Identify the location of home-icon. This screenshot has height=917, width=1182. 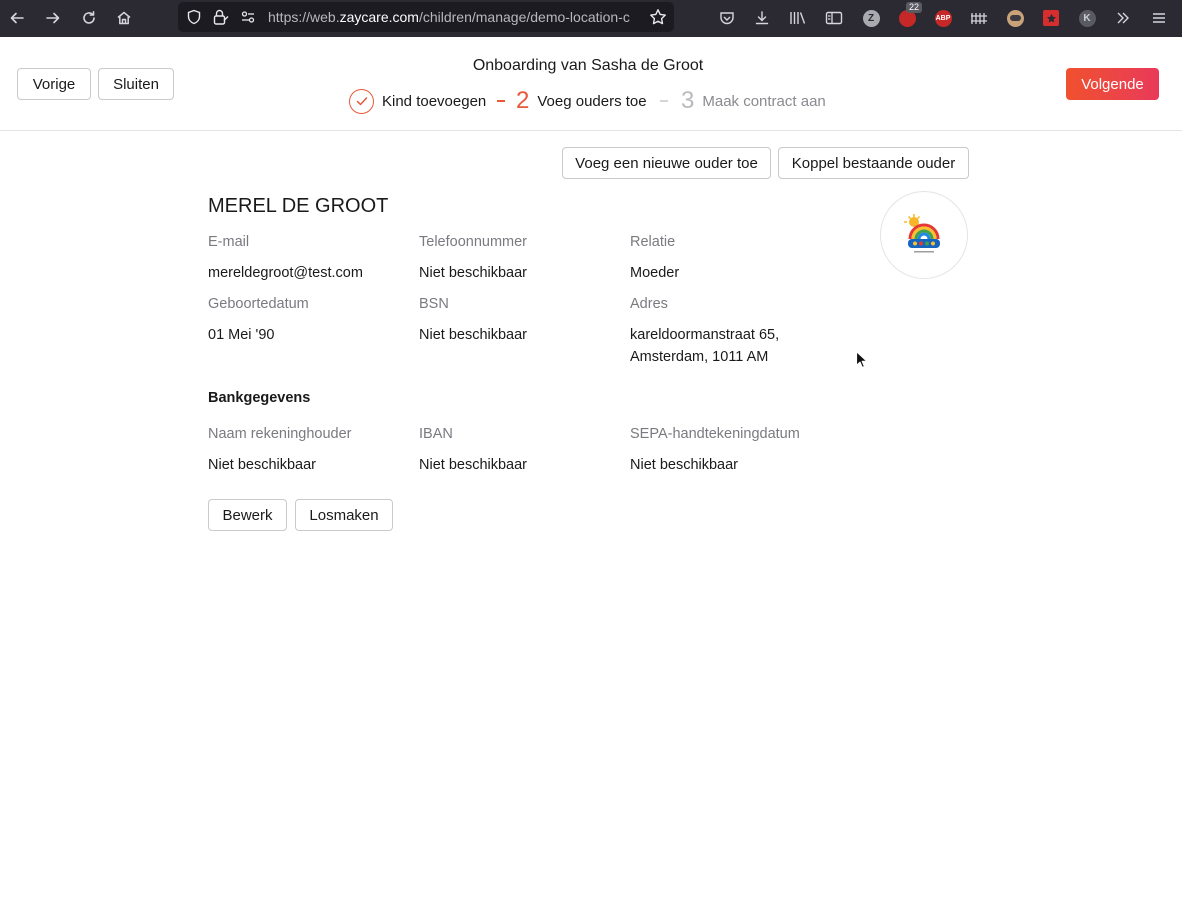
(124, 18).